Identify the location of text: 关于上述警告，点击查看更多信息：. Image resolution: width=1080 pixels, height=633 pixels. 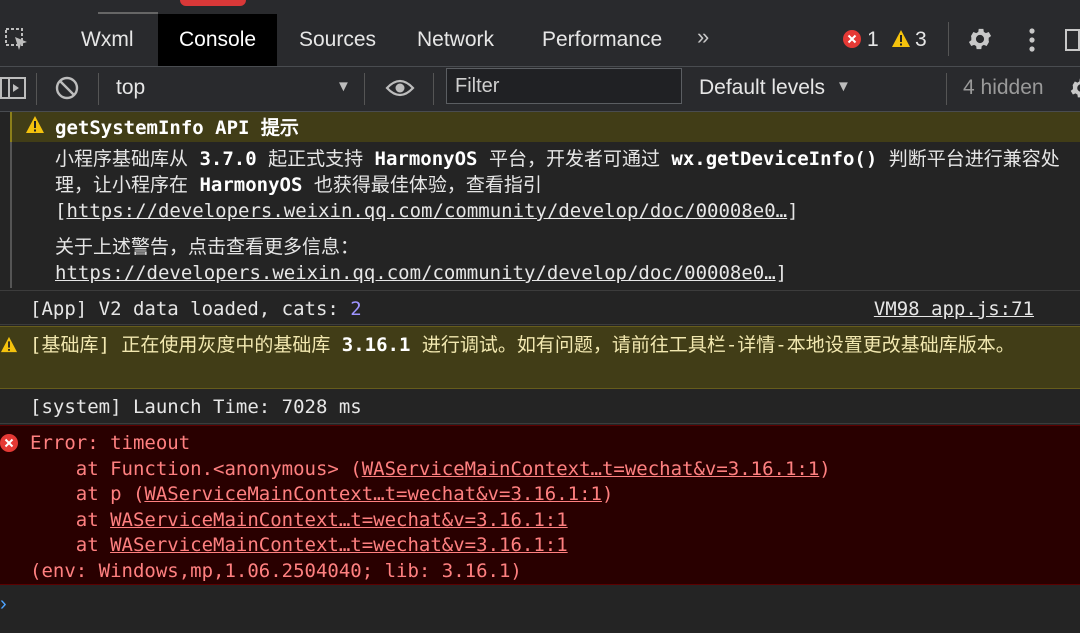
(207, 247).